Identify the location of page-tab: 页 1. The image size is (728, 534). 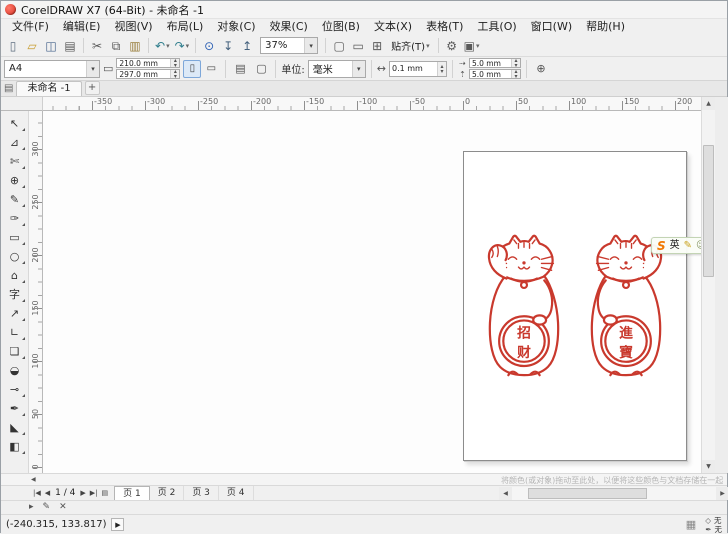
(132, 493).